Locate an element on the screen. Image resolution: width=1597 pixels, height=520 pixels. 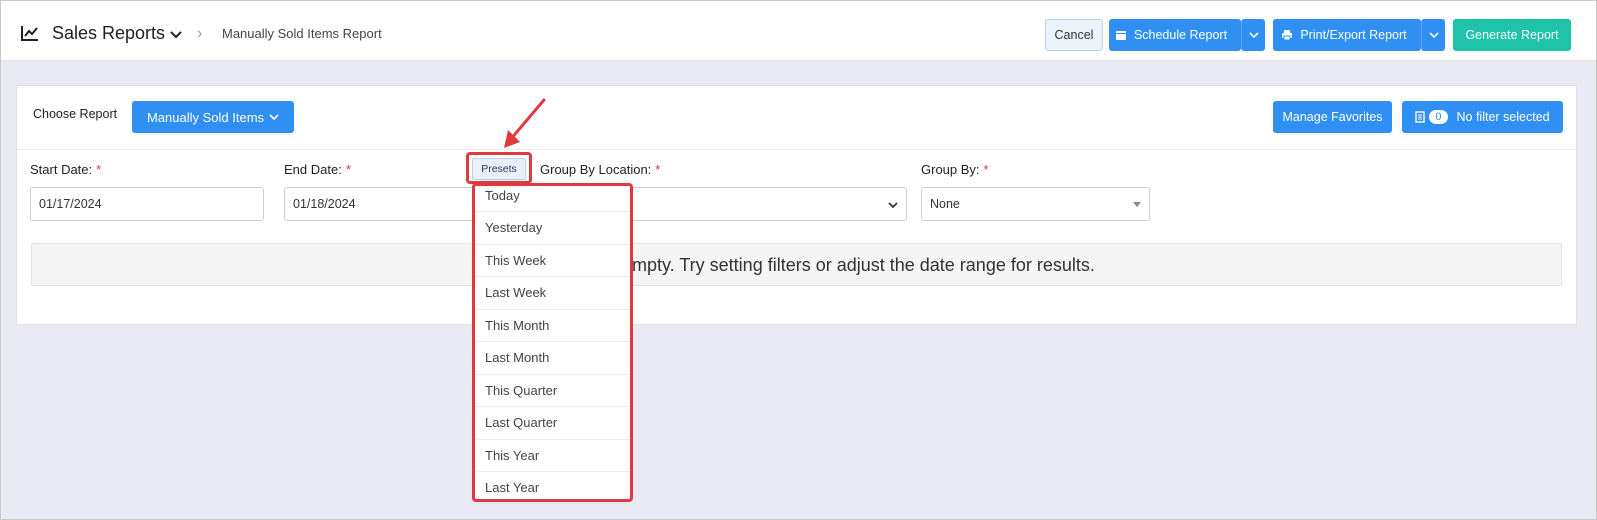
printer-icon is located at coordinates (1287, 35).